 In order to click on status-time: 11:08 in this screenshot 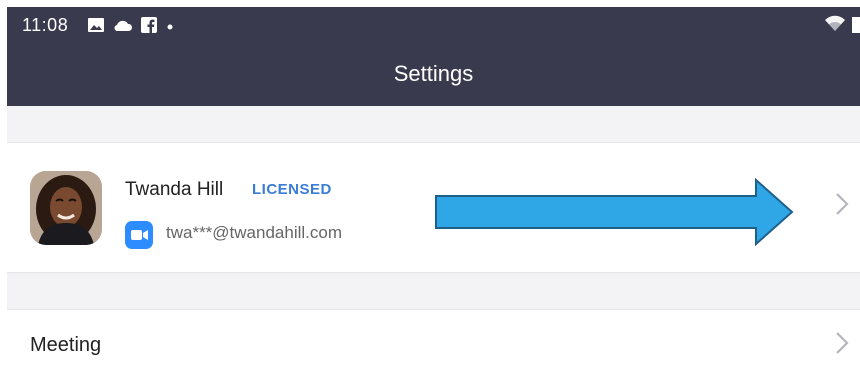, I will do `click(45, 25)`.